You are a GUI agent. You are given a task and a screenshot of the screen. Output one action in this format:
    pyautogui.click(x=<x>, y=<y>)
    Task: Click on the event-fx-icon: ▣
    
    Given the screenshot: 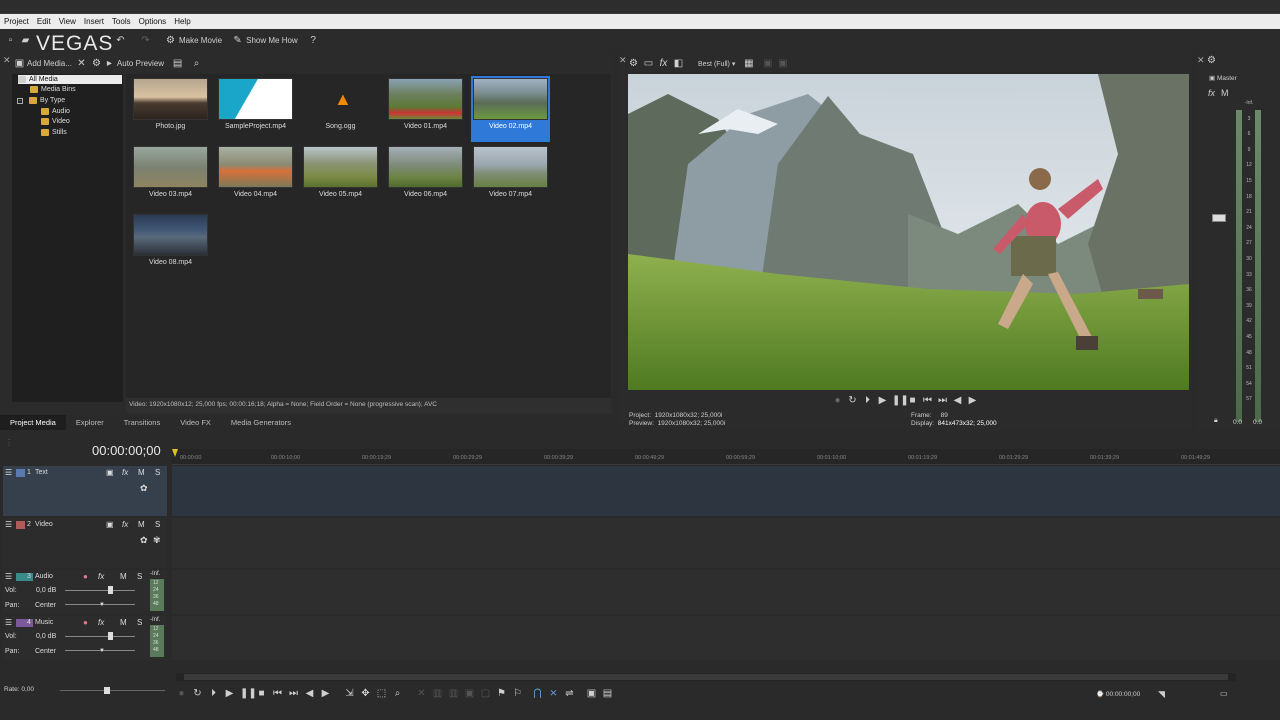 What is the action you would take?
    pyautogui.click(x=591, y=693)
    